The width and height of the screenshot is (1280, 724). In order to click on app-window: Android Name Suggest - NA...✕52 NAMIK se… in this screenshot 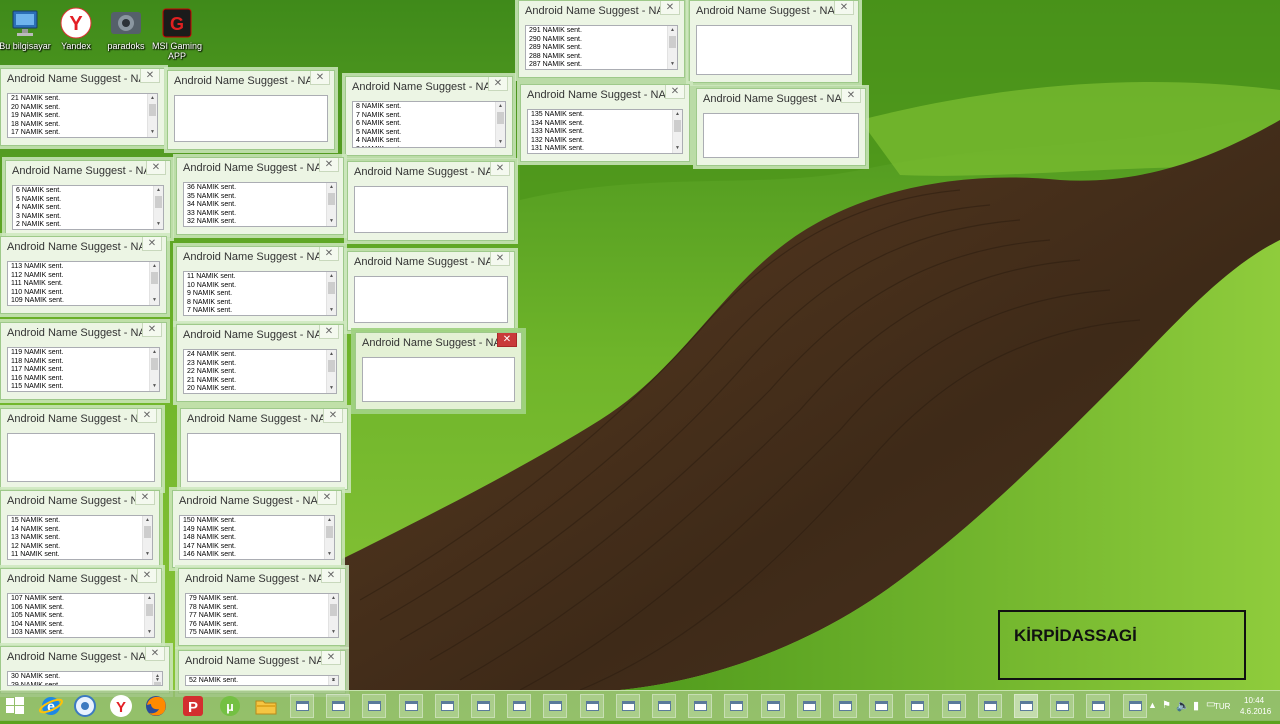, I will do `click(262, 672)`.